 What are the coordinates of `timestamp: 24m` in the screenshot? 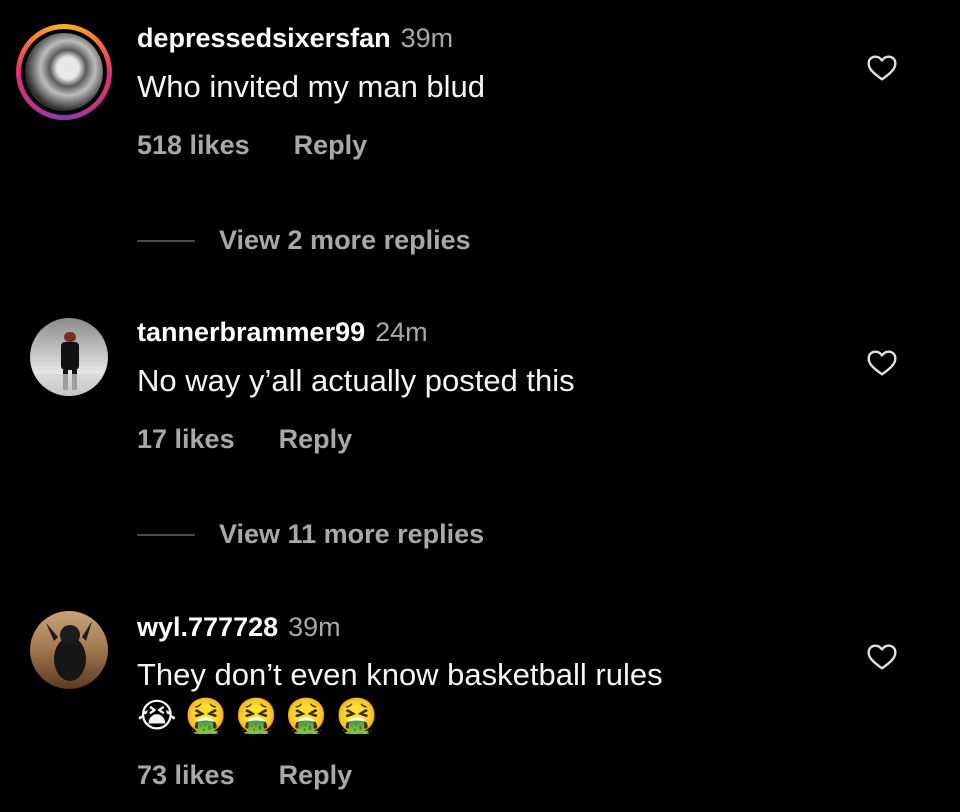 It's located at (401, 332).